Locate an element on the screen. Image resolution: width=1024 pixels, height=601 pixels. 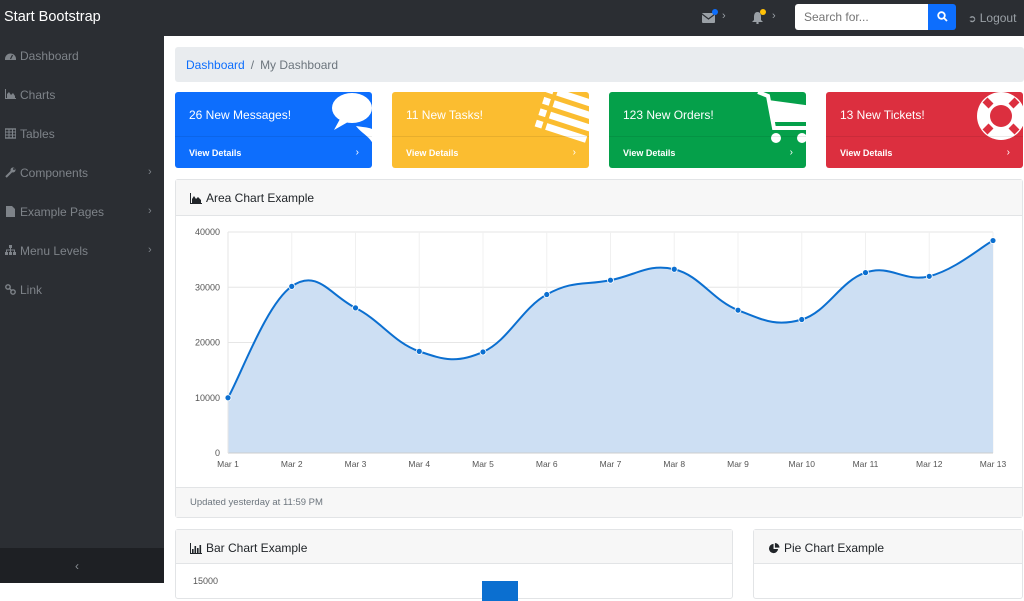
stat-card-orders: 123 New Orders! View Details › is located at coordinates (707, 130).